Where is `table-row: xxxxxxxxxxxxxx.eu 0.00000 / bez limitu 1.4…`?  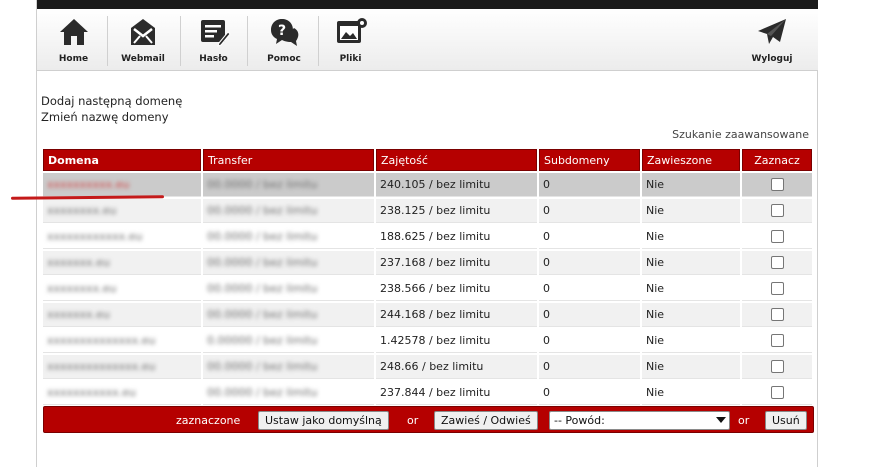 table-row: xxxxxxxxxxxxxx.eu 0.00000 / bez limitu 1.4… is located at coordinates (427, 341).